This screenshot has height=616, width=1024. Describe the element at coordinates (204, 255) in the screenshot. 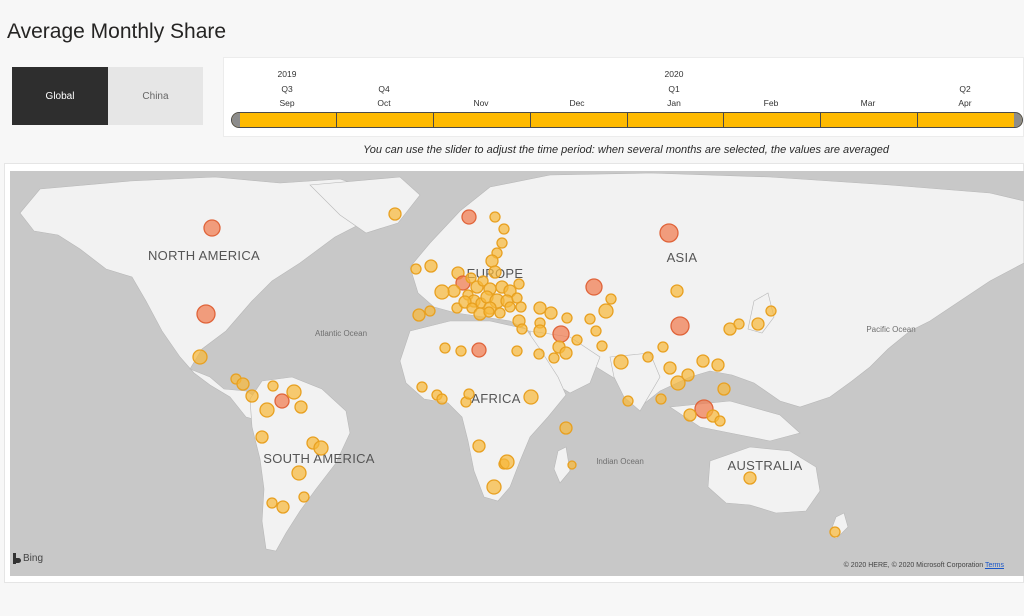

I see `region-label-north-america: NORTH AMERICA` at that location.